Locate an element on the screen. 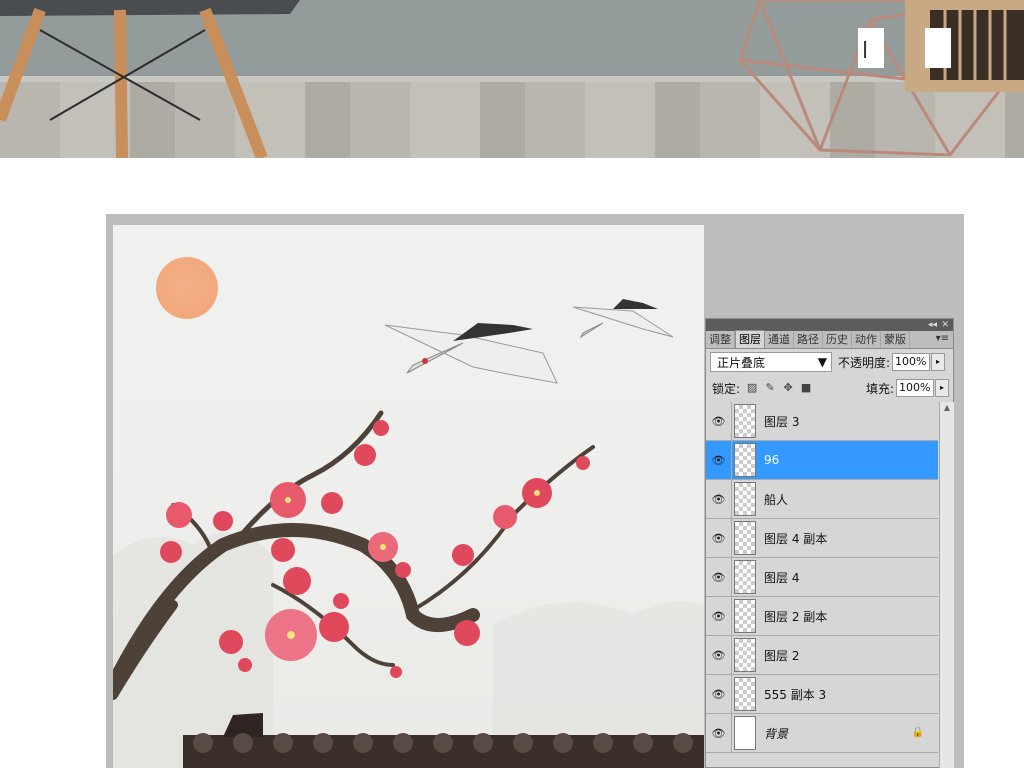 The width and height of the screenshot is (1024, 768). layer-row-selected: 👁 96 is located at coordinates (822, 460).